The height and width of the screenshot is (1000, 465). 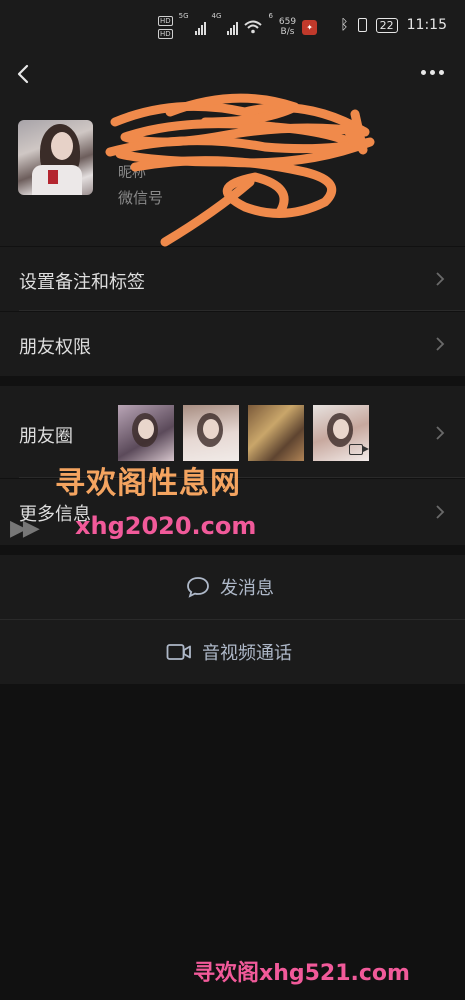 I want to click on hd-label-2: HD, so click(x=165, y=33).